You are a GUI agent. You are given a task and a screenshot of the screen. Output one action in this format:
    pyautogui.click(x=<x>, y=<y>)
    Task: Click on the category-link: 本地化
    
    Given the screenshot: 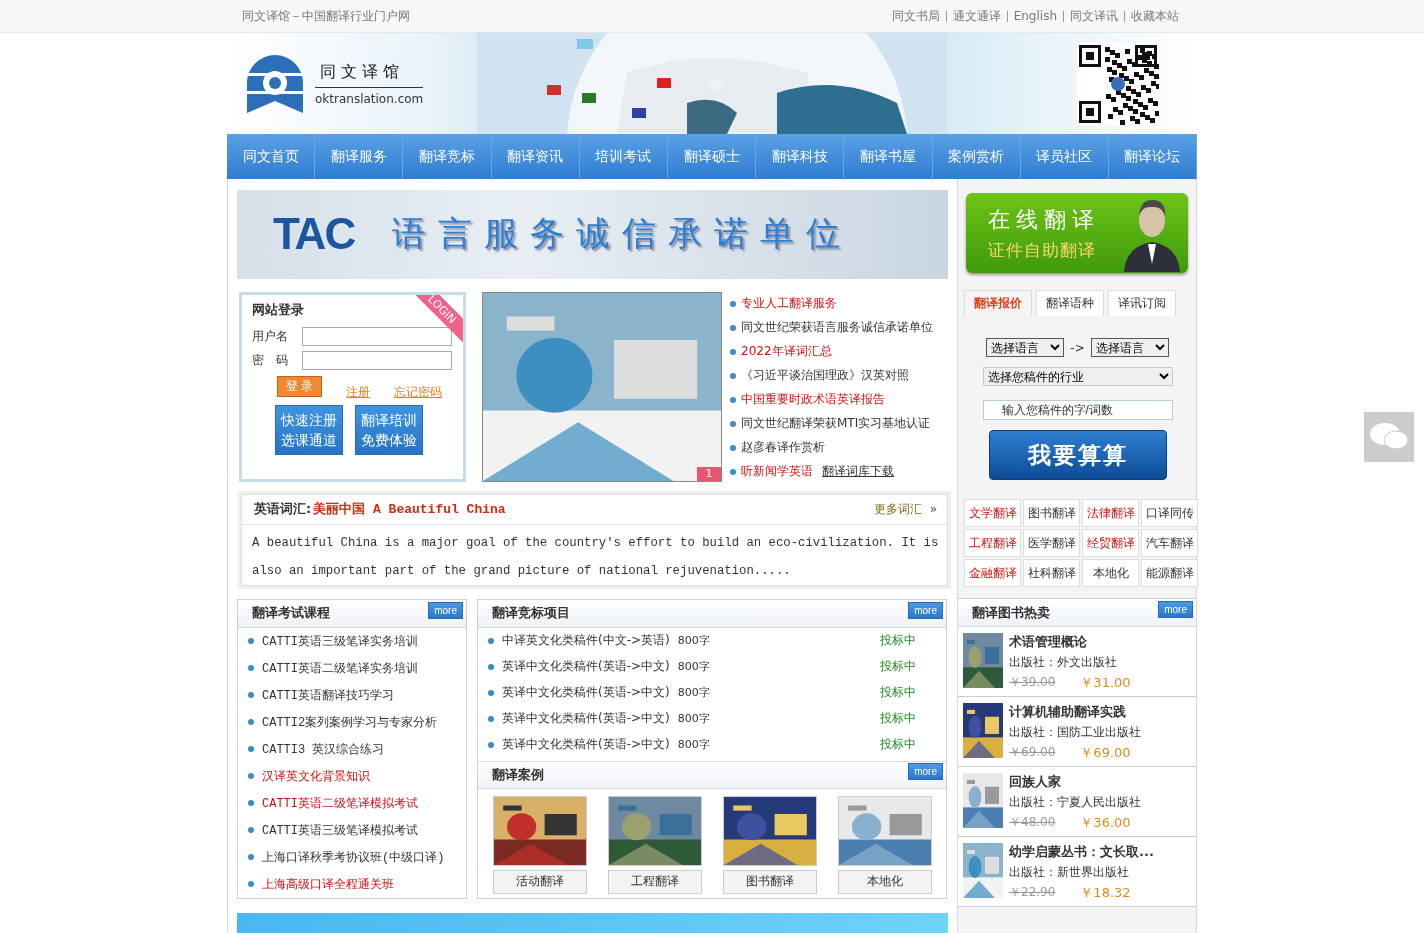 What is the action you would take?
    pyautogui.click(x=1110, y=573)
    